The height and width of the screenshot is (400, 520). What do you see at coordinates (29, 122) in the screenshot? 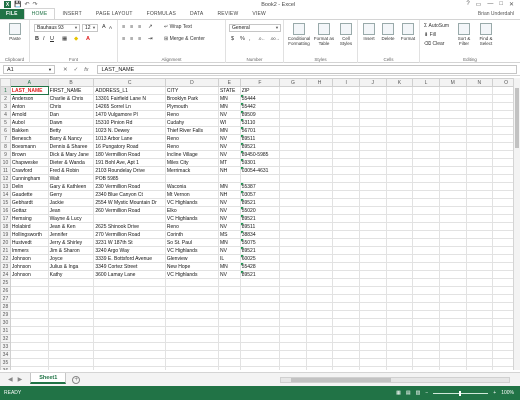
I see `cell-a5: Aubol` at bounding box center [29, 122].